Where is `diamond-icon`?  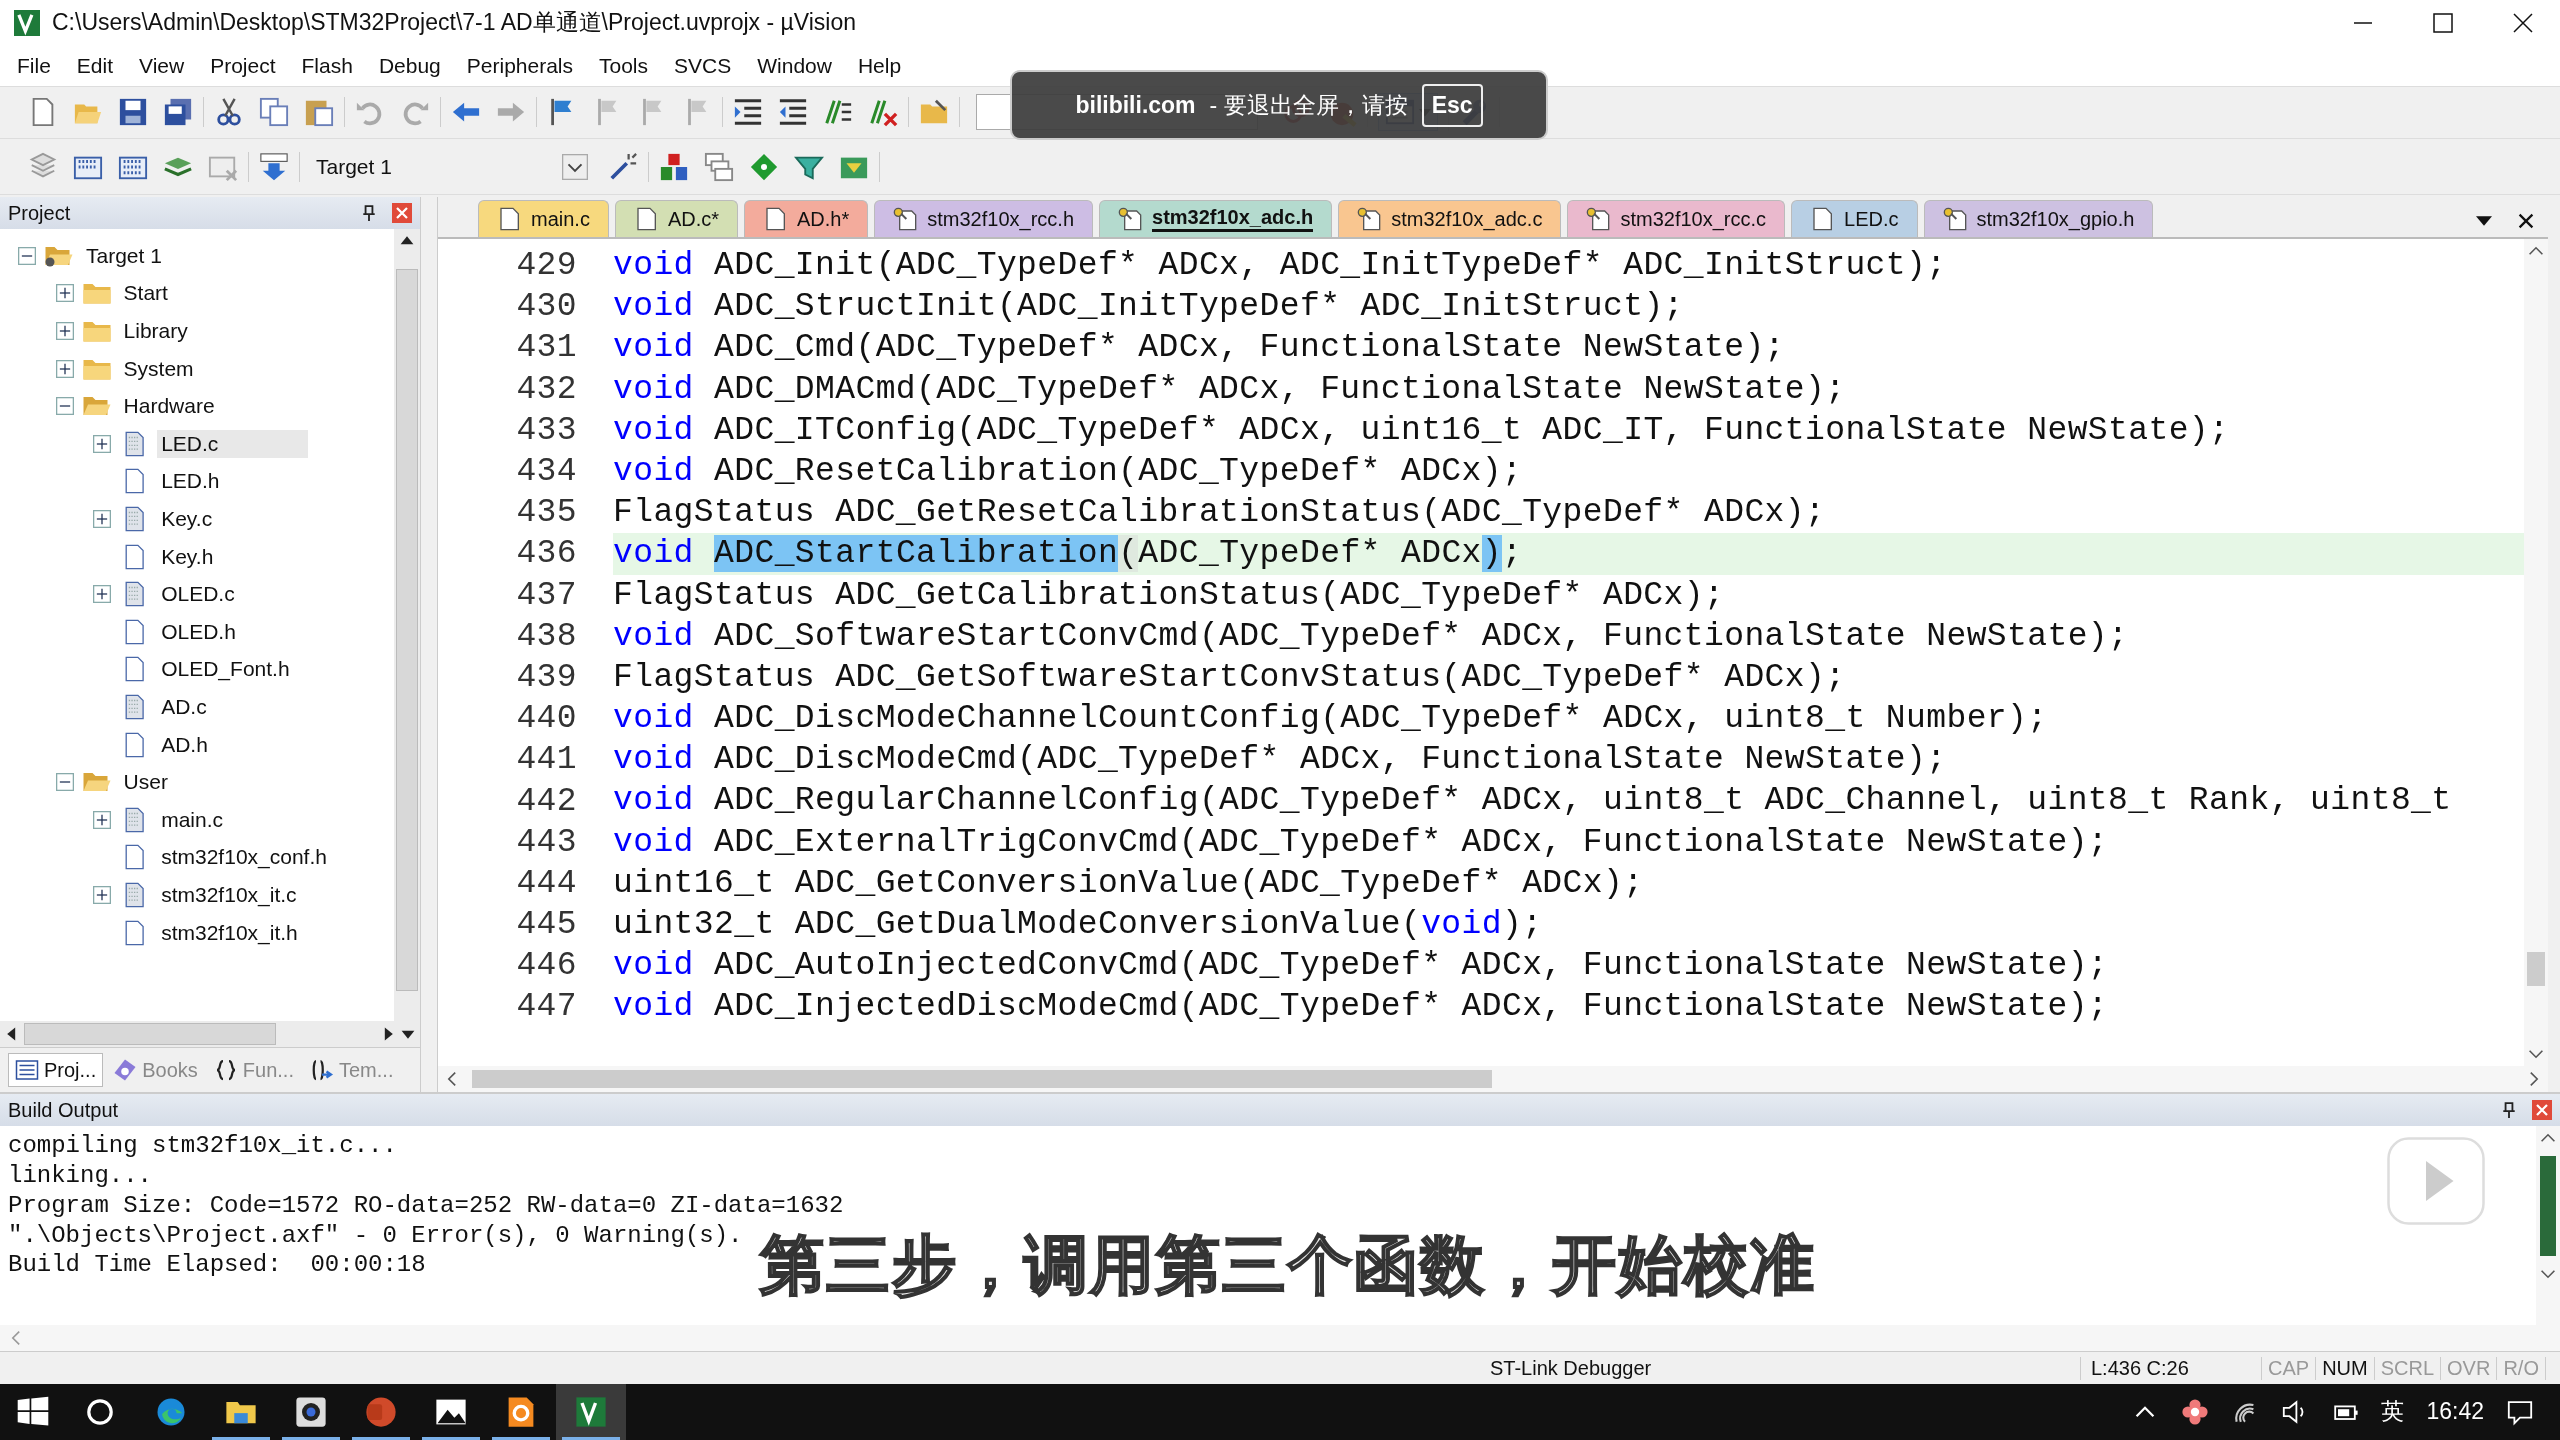
diamond-icon is located at coordinates (764, 166).